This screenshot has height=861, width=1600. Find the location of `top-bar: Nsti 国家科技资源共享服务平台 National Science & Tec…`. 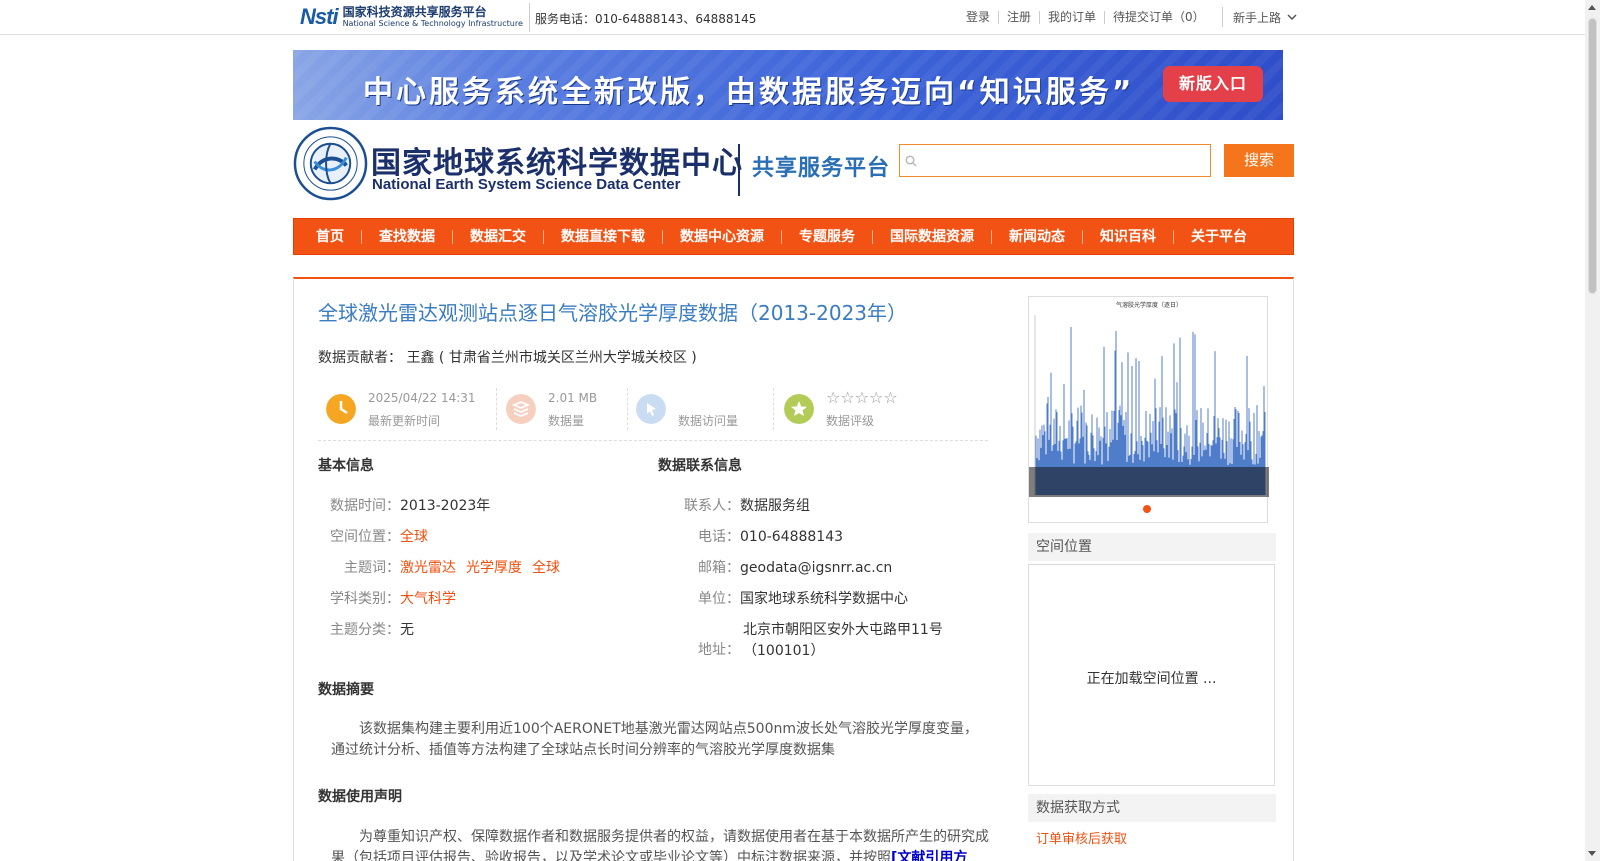

top-bar: Nsti 国家科技资源共享服务平台 National Science & Tec… is located at coordinates (792, 17).